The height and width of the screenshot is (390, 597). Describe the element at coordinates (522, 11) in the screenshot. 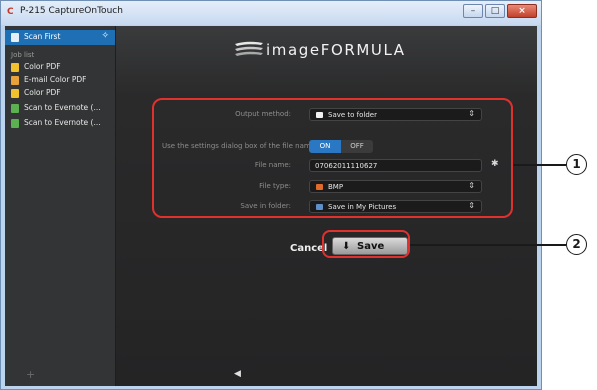

I see `close-button: ×` at that location.